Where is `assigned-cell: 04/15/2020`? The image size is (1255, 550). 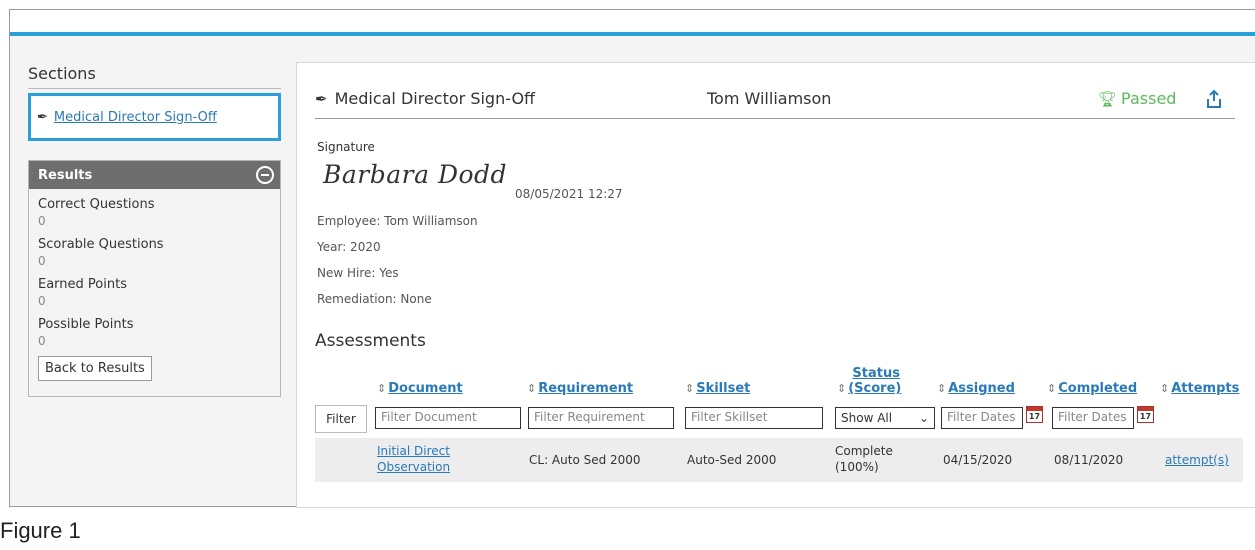 assigned-cell: 04/15/2020 is located at coordinates (978, 460).